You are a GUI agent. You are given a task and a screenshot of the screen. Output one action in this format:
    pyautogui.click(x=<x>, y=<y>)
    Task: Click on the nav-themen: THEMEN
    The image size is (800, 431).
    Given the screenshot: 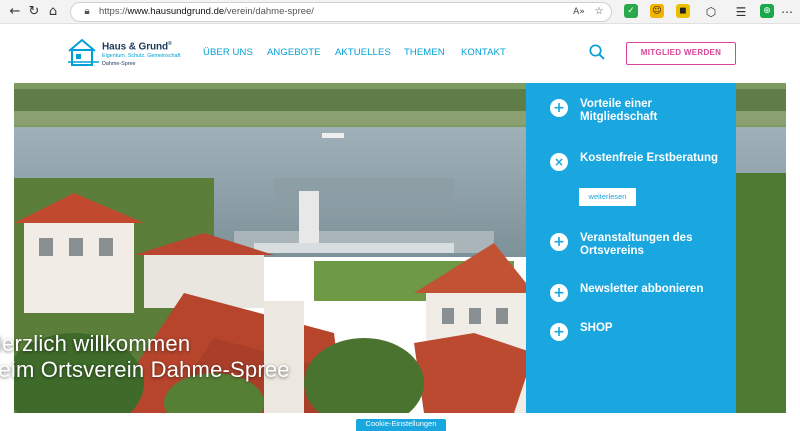 What is the action you would take?
    pyautogui.click(x=424, y=53)
    